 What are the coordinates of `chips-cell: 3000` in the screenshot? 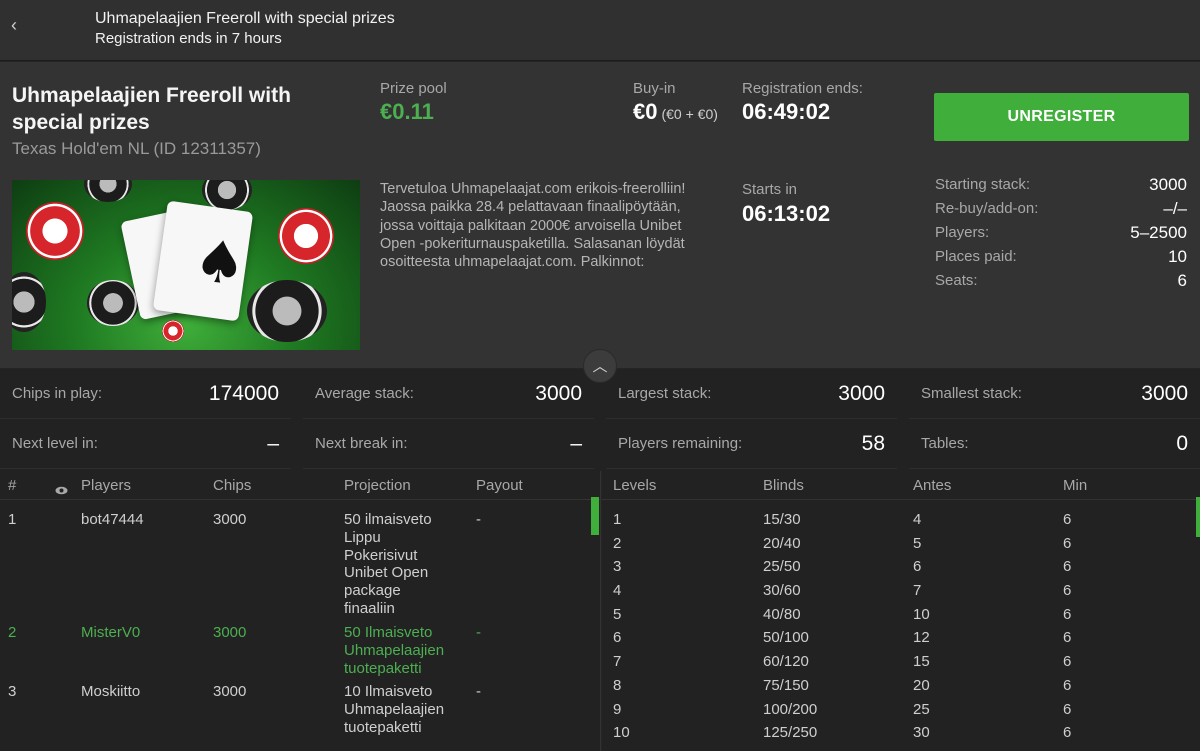 It's located at (230, 632).